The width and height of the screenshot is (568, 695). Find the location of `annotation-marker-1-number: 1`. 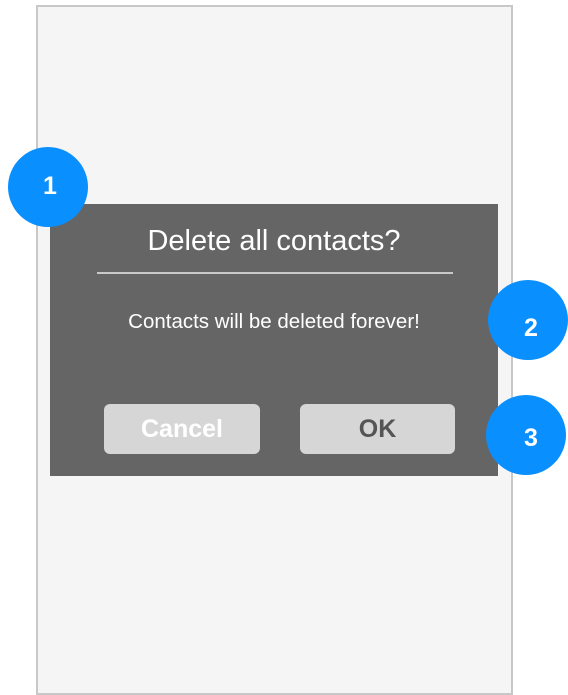

annotation-marker-1-number: 1 is located at coordinates (50, 186).